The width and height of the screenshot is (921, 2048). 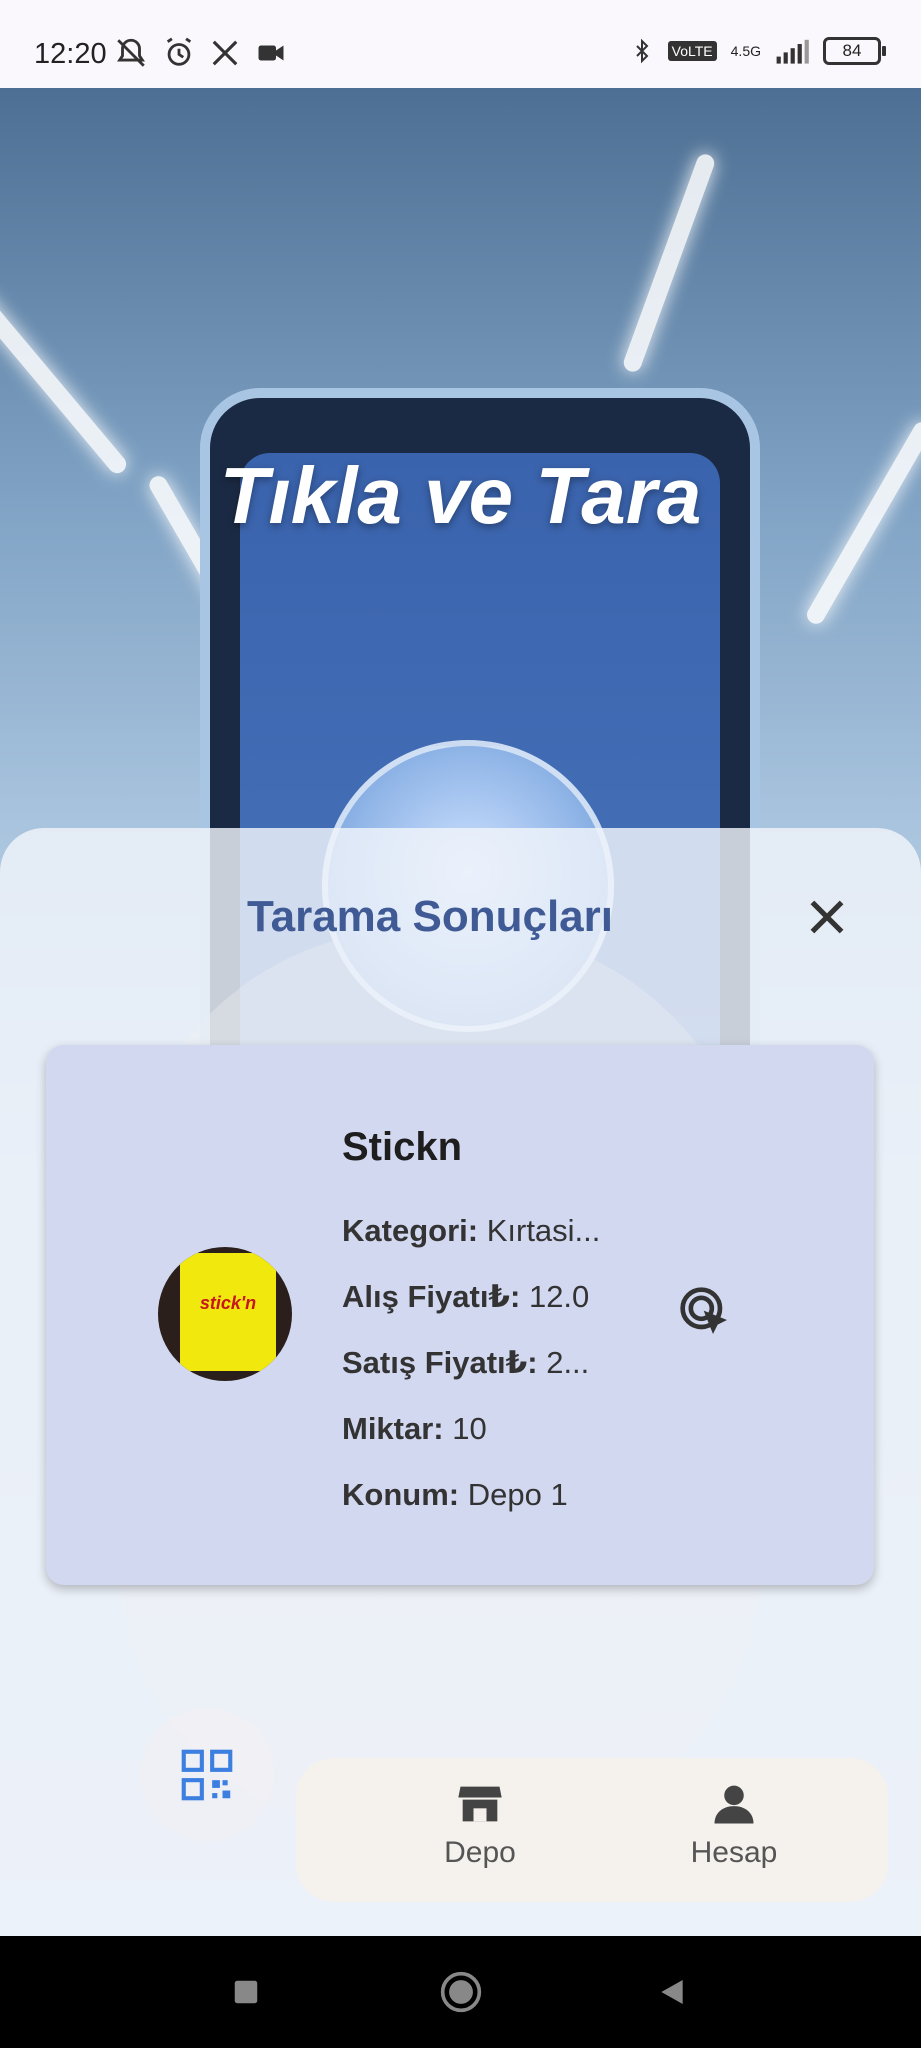 I want to click on video-icon, so click(x=271, y=53).